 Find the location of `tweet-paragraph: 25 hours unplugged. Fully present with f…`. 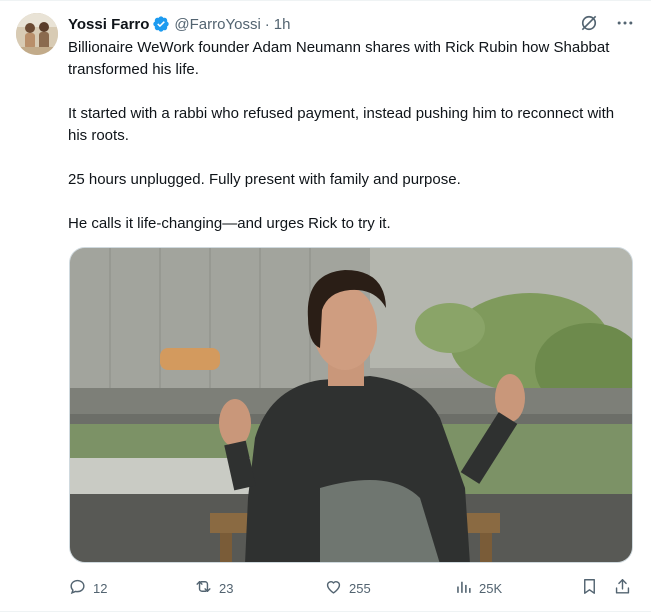

tweet-paragraph: 25 hours unplugged. Fully present with f… is located at coordinates (264, 179).